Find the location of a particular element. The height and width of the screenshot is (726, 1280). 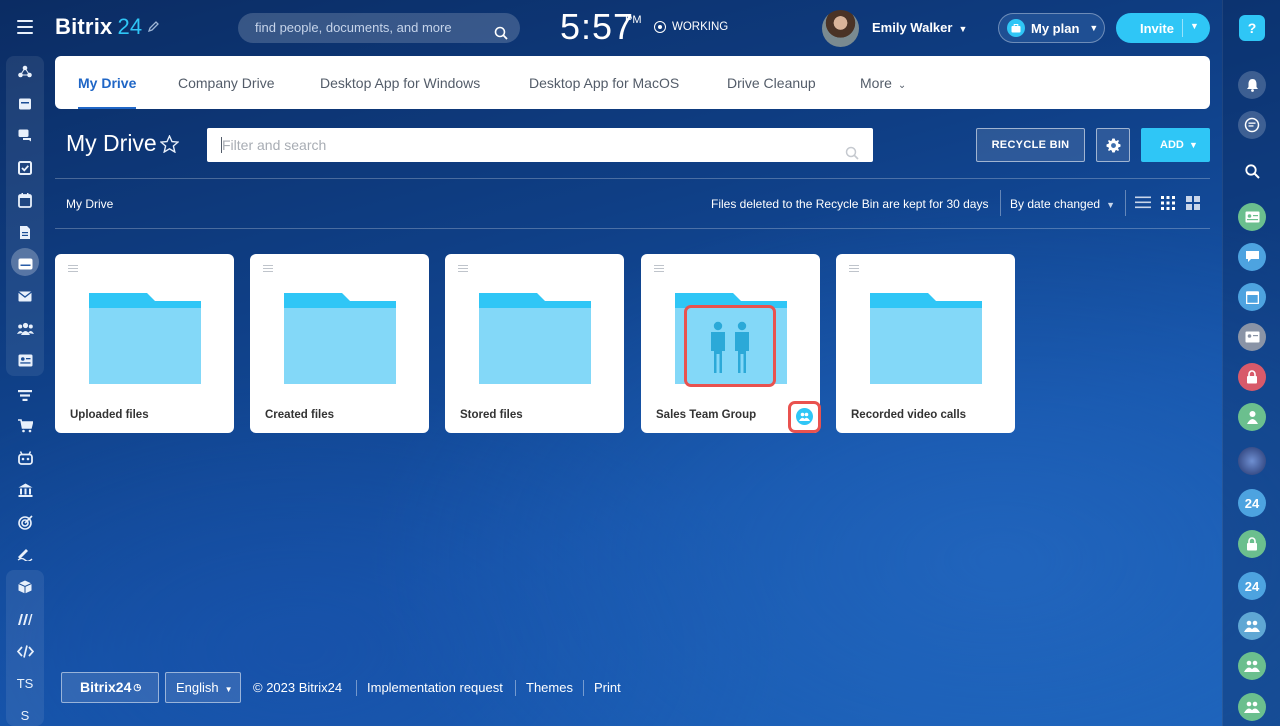

folder-icon is located at coordinates (926, 338).